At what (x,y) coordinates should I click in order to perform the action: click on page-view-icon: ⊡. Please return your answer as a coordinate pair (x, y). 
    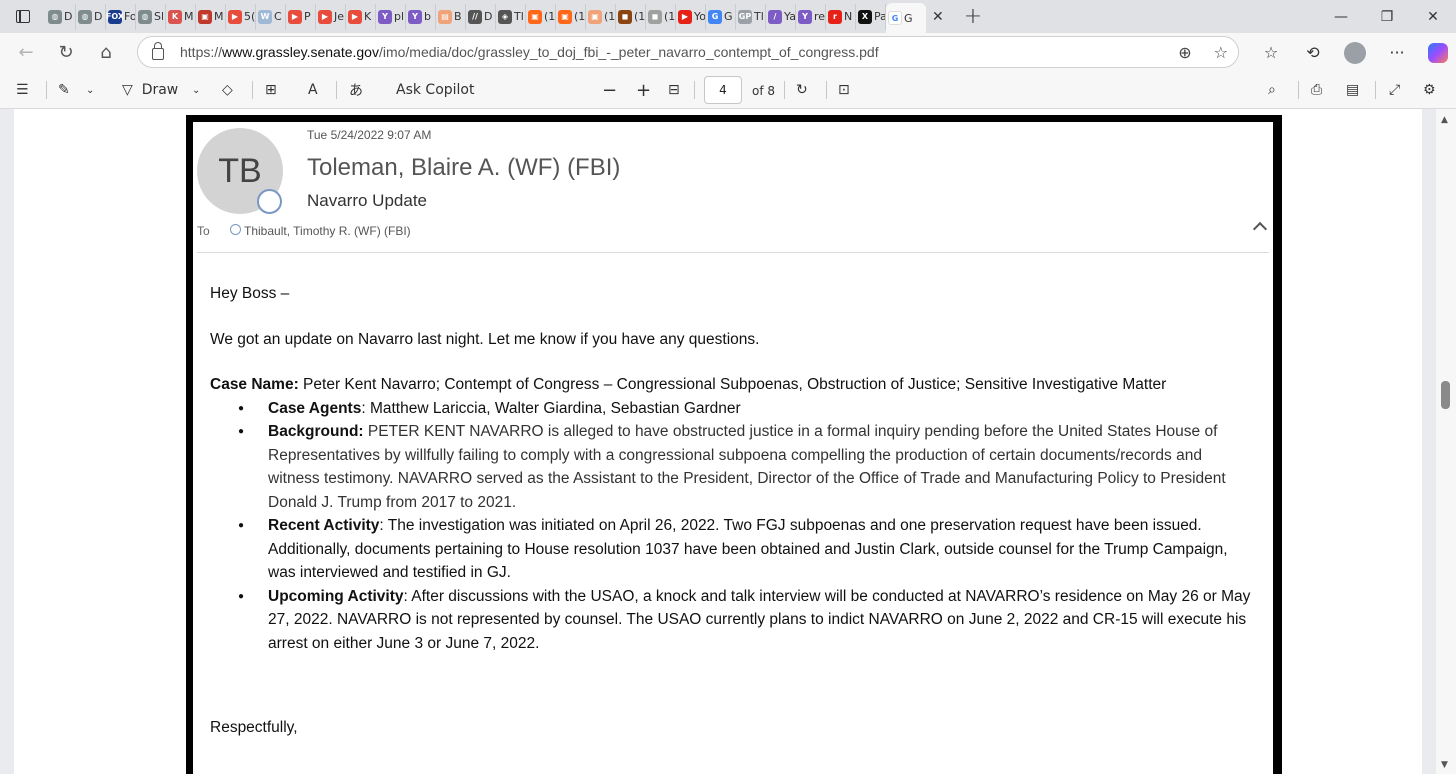
    Looking at the image, I should click on (844, 90).